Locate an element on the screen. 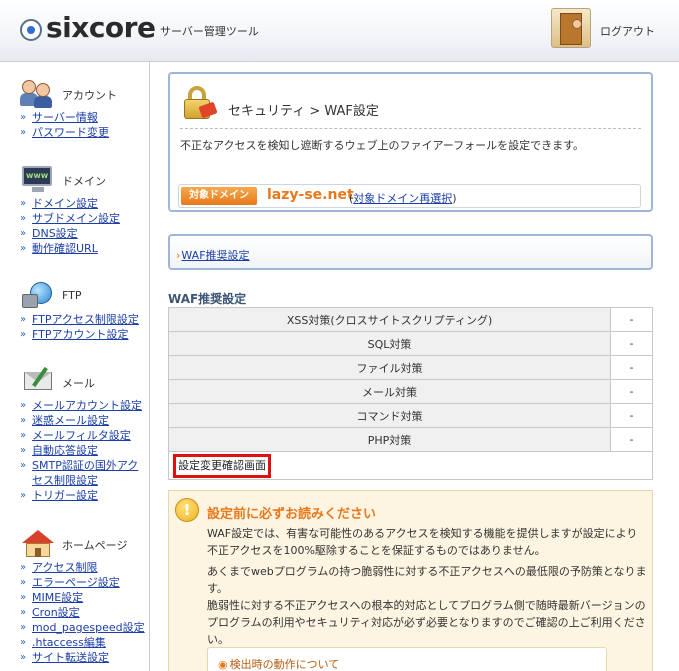 The height and width of the screenshot is (671, 679). sidebar-link-htaccess: » .htaccess編集 is located at coordinates (84, 642).